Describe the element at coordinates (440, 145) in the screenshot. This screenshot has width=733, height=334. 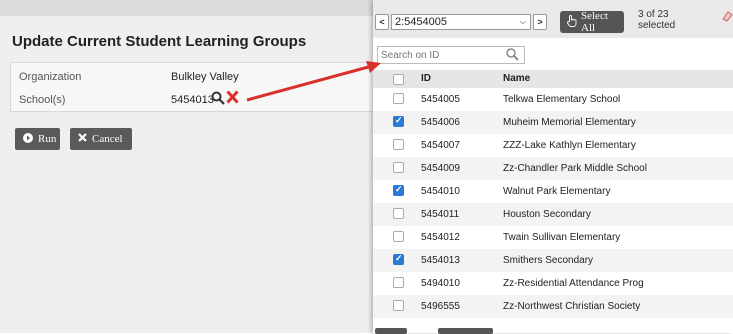
I see `school-id-cell: 5454007` at that location.